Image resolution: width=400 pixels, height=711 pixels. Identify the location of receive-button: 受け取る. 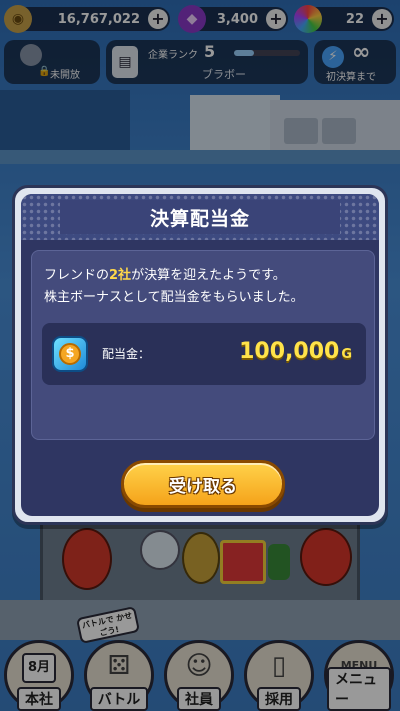
(203, 484).